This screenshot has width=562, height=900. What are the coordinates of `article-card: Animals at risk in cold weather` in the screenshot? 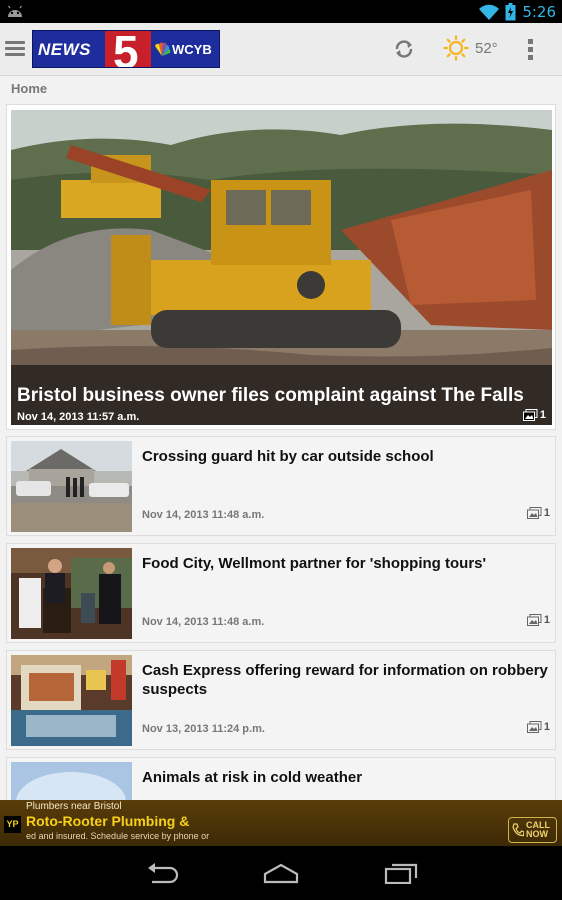 It's located at (281, 778).